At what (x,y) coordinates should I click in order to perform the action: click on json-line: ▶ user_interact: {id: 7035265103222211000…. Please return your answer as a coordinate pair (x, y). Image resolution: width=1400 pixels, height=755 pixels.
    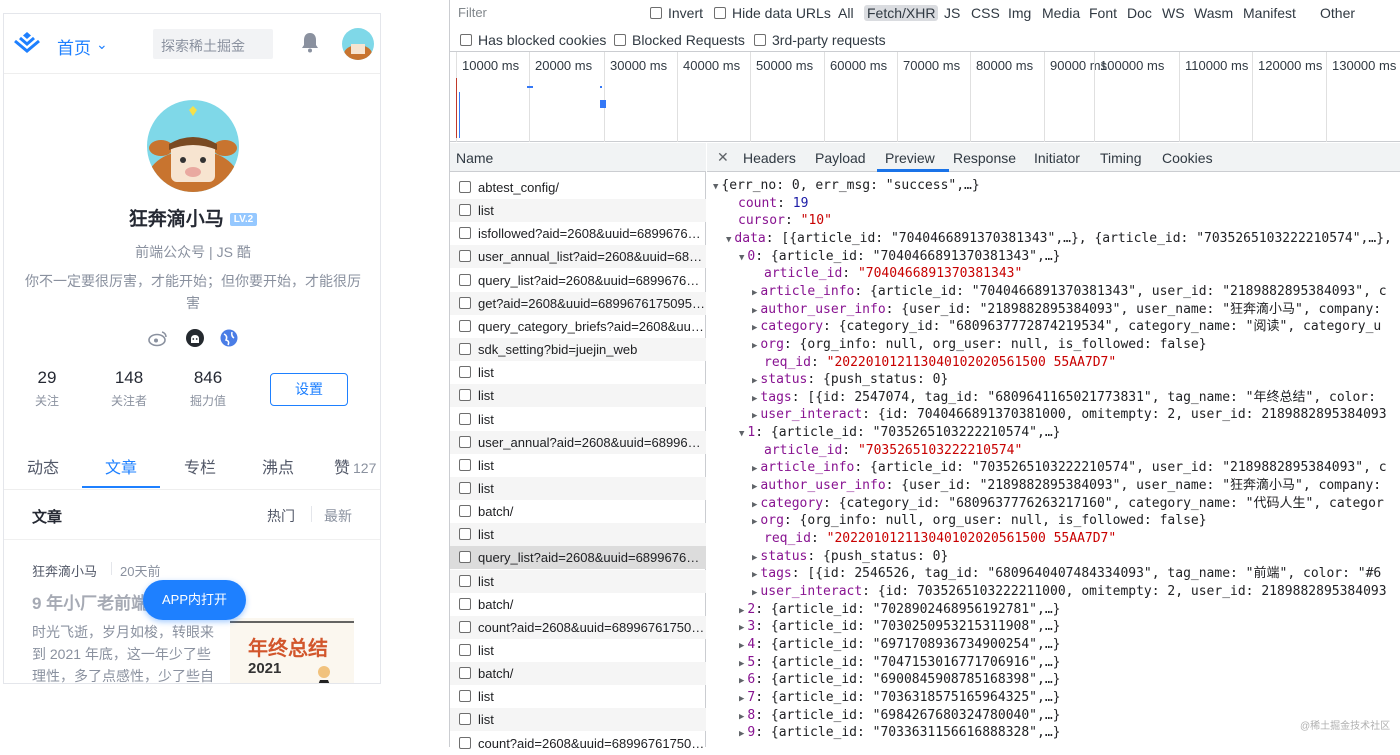
    Looking at the image, I should click on (1069, 591).